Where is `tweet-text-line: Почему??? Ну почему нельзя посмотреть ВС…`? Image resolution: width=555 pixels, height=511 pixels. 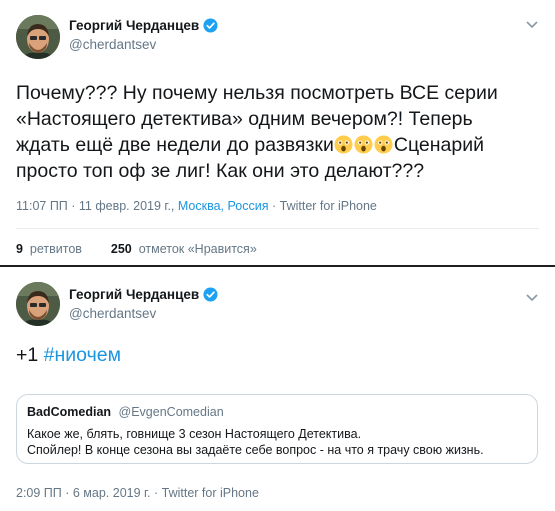
tweet-text-line: Почему??? Ну почему нельзя посмотреть ВС… is located at coordinates (257, 93).